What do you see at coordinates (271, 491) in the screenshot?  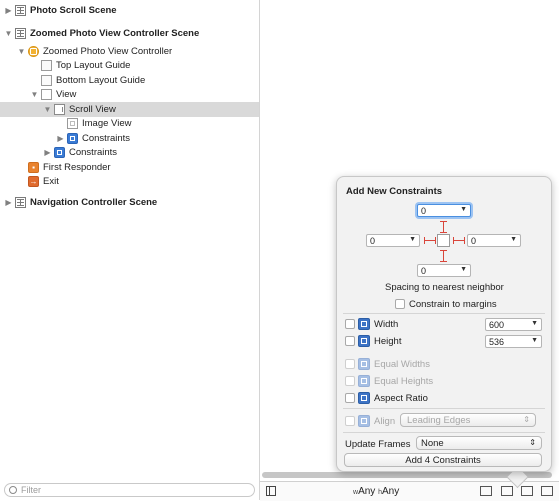 I see `toggle-outline-icon` at bounding box center [271, 491].